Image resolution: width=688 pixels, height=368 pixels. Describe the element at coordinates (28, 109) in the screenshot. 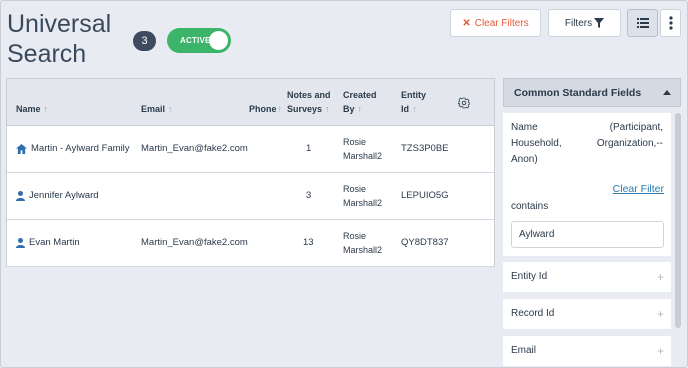

I see `column-header-name-label: Name` at that location.